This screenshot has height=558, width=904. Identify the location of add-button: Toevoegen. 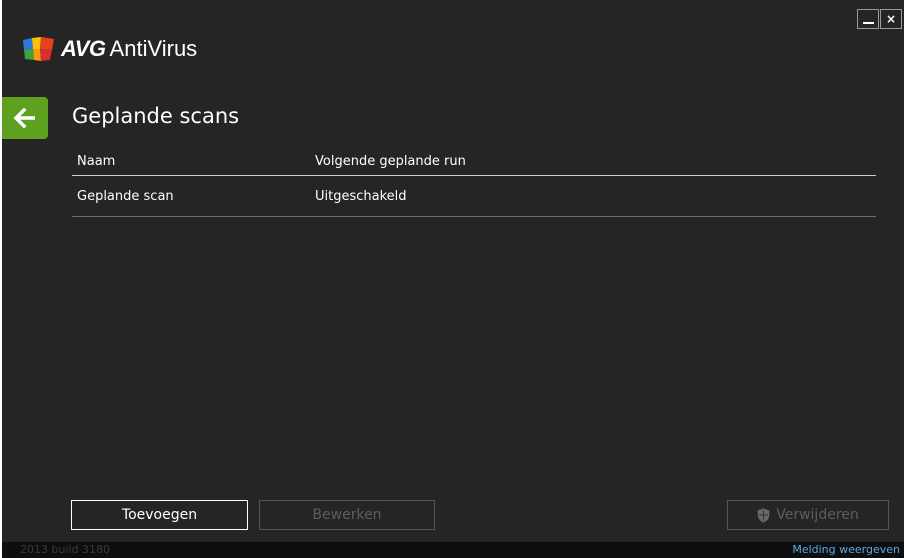
(159, 515).